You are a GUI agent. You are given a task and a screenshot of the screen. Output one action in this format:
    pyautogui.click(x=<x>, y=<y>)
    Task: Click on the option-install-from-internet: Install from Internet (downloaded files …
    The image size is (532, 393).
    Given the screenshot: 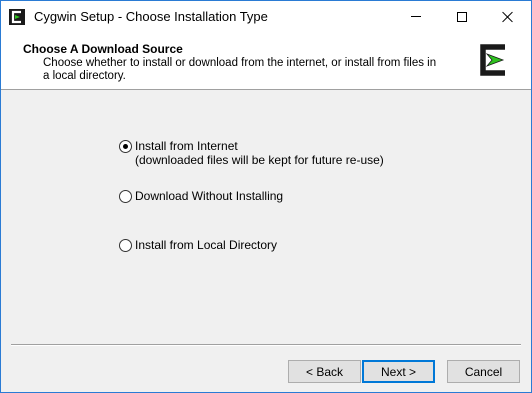 What is the action you would take?
    pyautogui.click(x=251, y=153)
    